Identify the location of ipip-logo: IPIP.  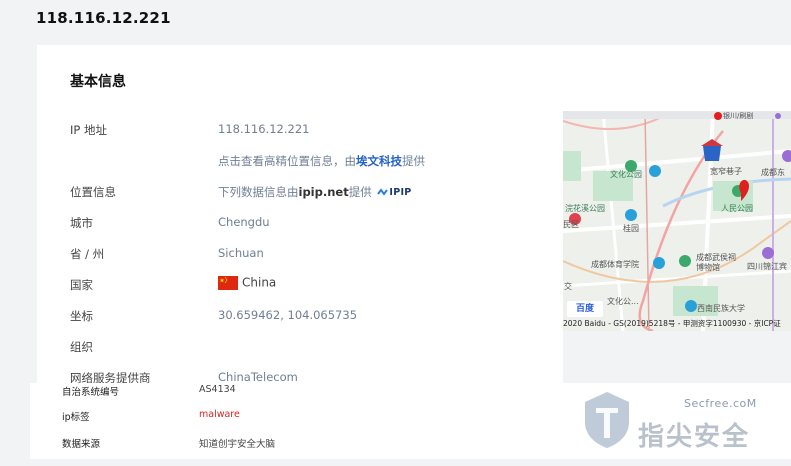
(394, 192).